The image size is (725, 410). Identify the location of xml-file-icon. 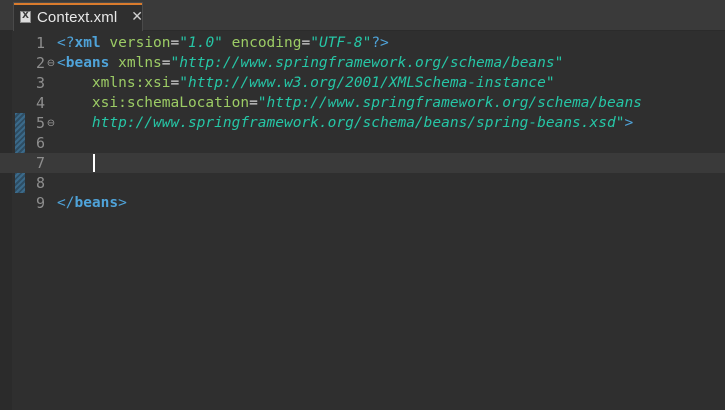
(25, 17).